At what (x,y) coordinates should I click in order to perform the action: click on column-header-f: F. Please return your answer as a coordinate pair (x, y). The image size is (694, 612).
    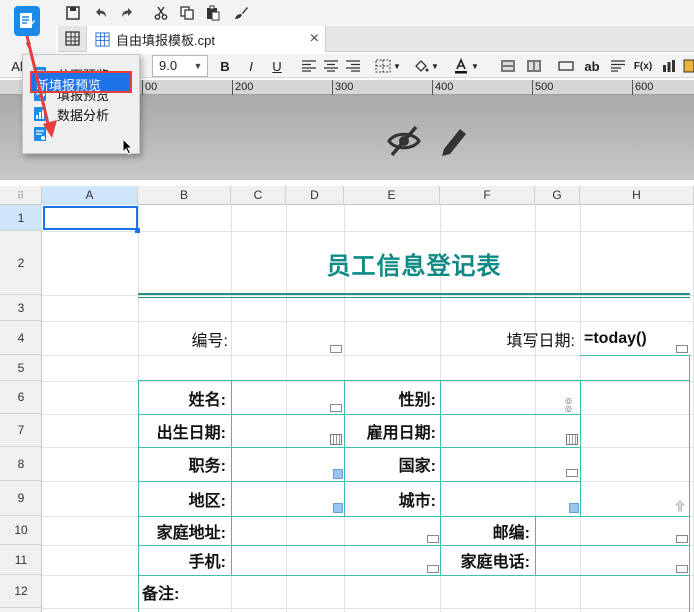
    Looking at the image, I should click on (487, 195).